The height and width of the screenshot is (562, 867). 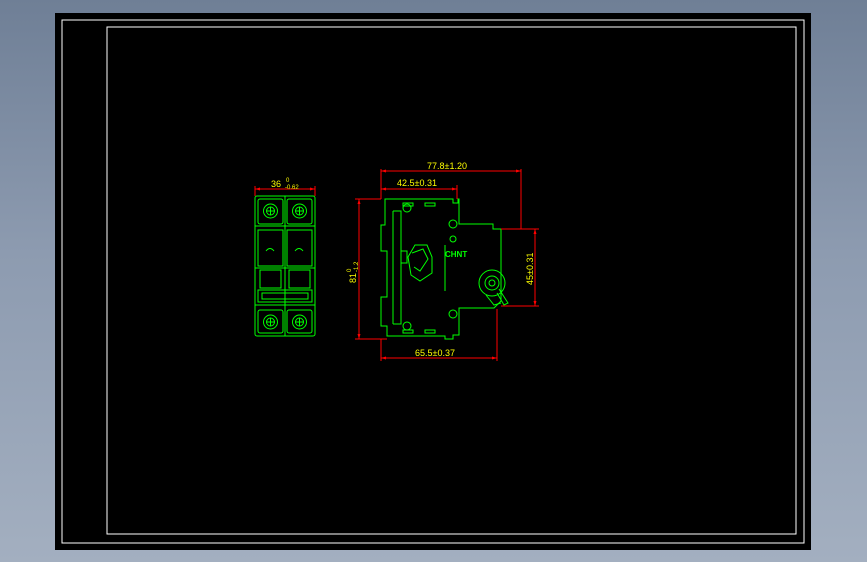 What do you see at coordinates (285, 266) in the screenshot?
I see `front-view` at bounding box center [285, 266].